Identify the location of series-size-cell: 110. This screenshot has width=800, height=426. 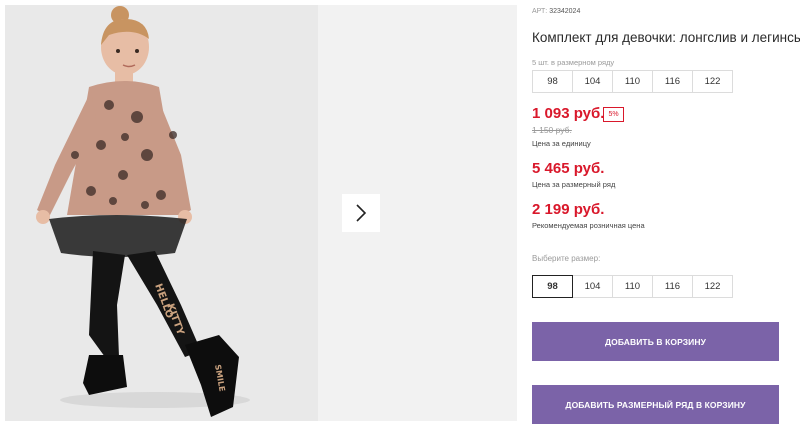
(632, 81).